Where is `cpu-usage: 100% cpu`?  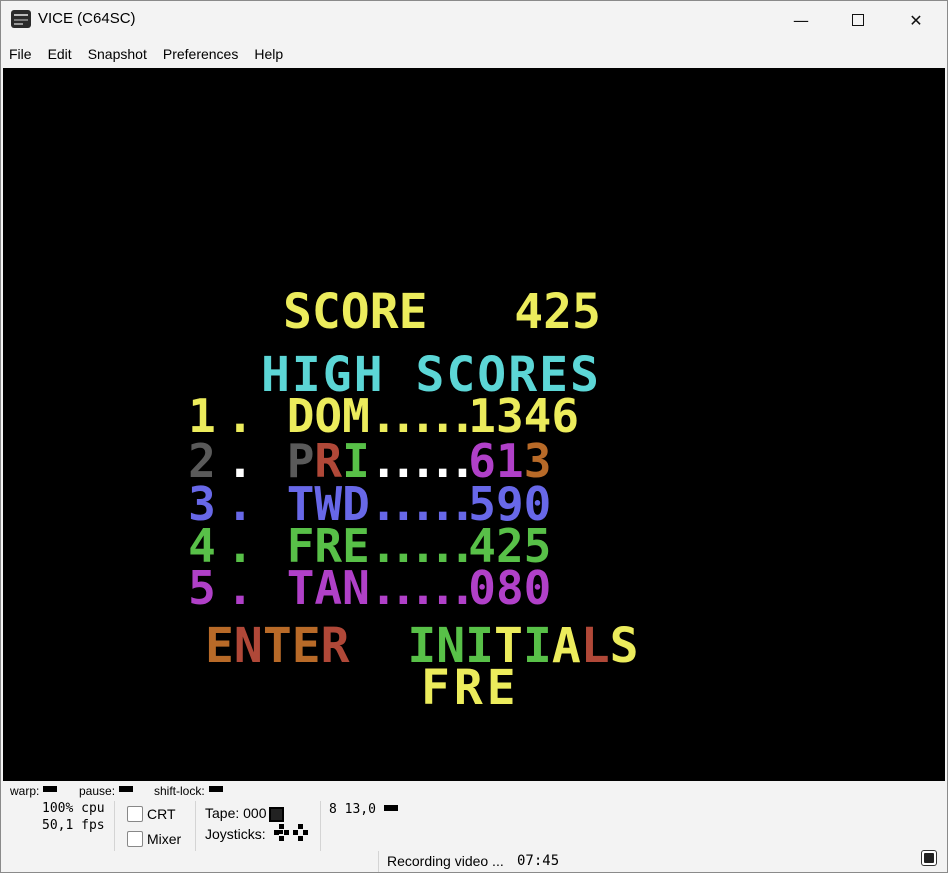
cpu-usage: 100% cpu is located at coordinates (73, 808).